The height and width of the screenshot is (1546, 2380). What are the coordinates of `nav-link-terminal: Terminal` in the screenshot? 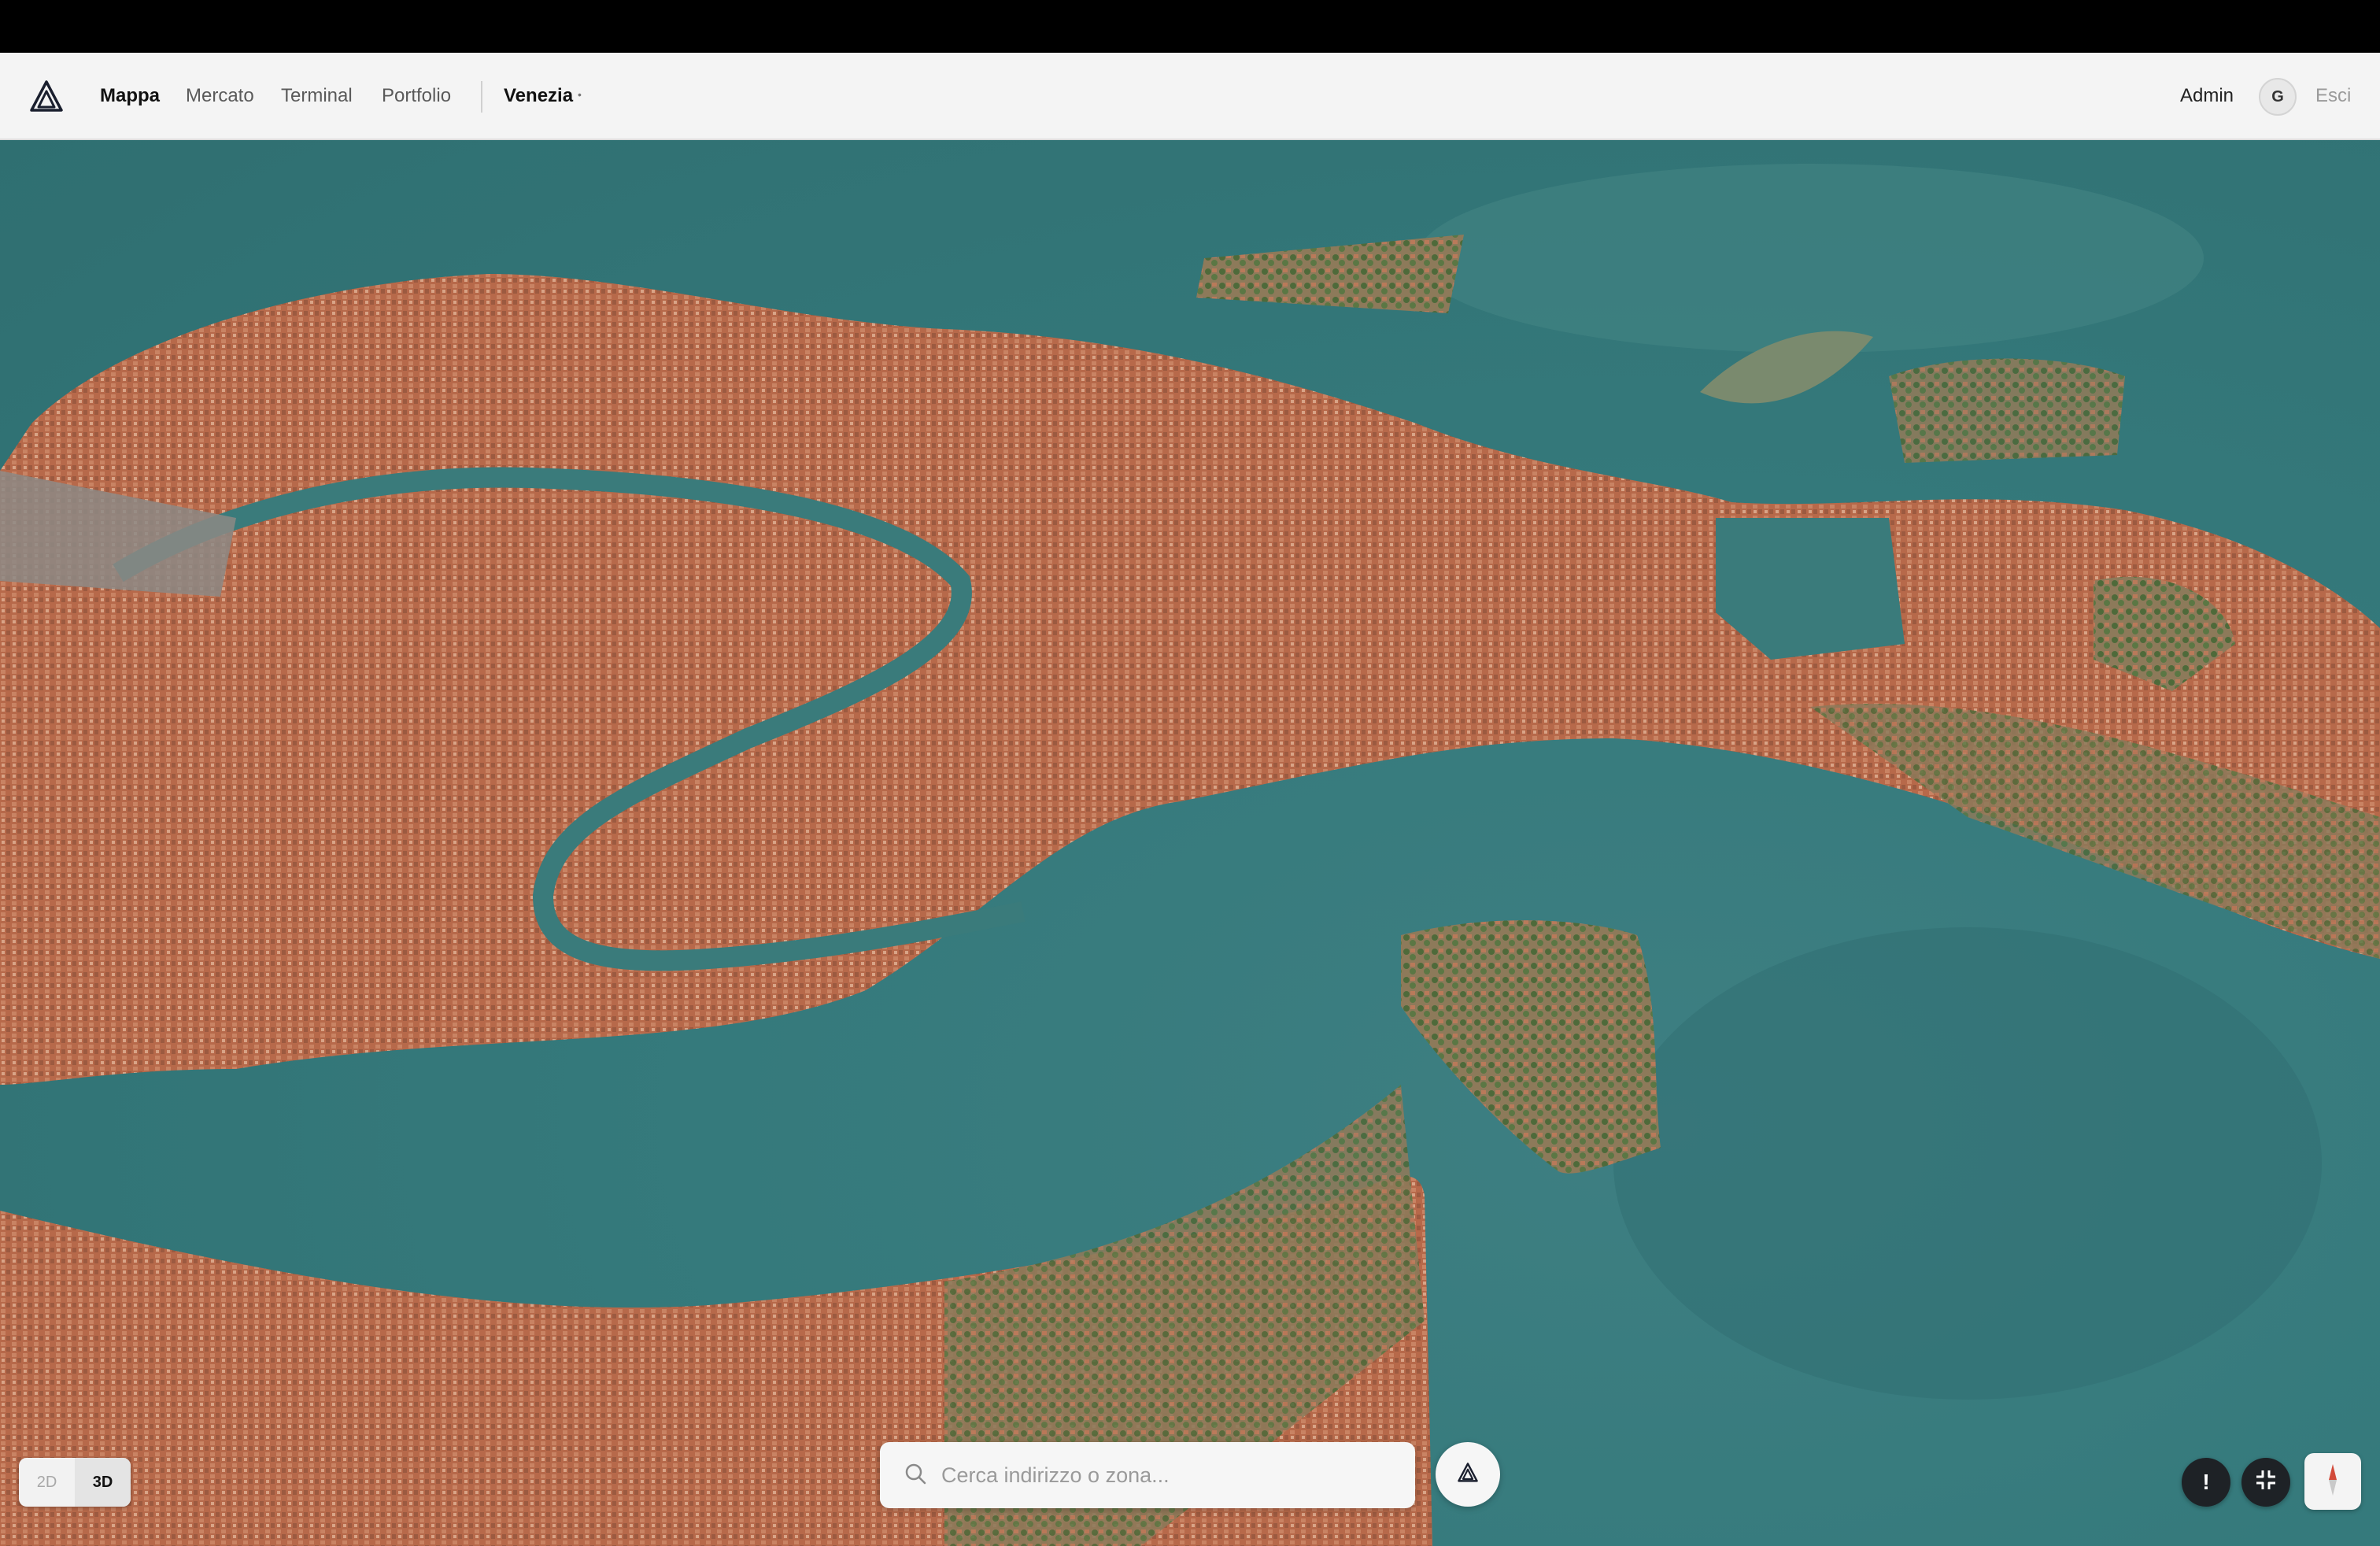 It's located at (317, 96).